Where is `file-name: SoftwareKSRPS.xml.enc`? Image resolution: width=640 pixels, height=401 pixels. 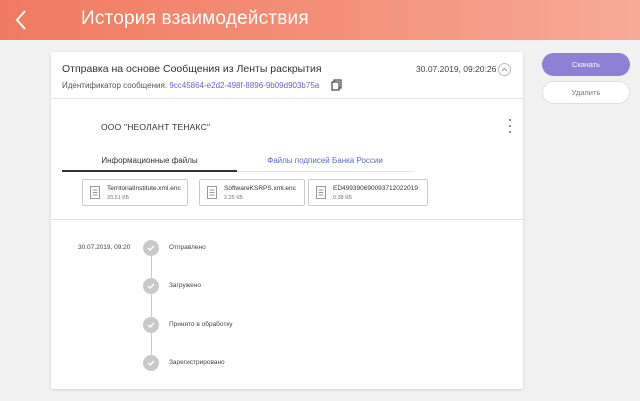
file-name: SoftwareKSRPS.xml.enc is located at coordinates (260, 188).